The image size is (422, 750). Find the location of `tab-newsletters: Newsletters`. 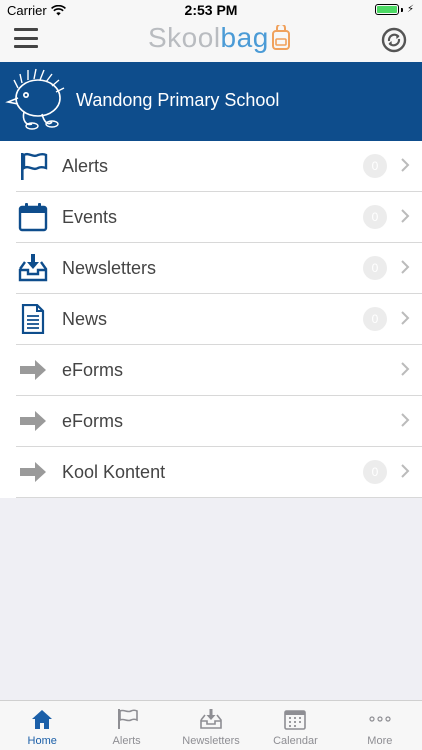

tab-newsletters: Newsletters is located at coordinates (211, 725).